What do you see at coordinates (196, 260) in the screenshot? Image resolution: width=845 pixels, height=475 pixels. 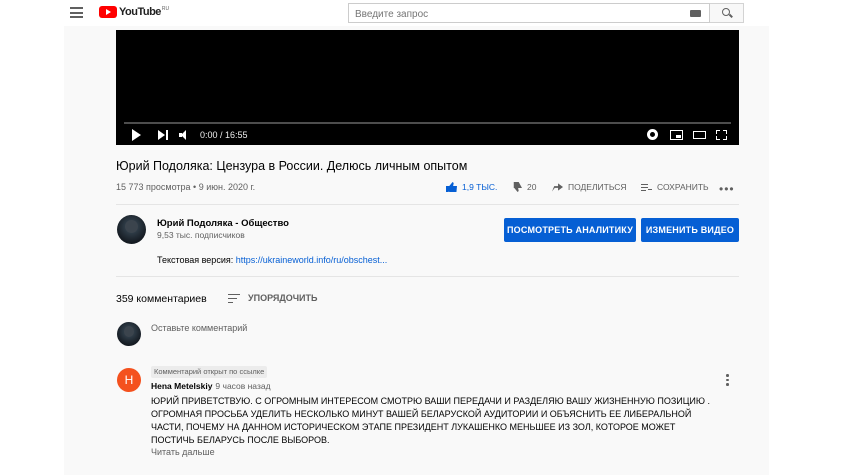 I see `description-prefix: Текстовая версия:` at bounding box center [196, 260].